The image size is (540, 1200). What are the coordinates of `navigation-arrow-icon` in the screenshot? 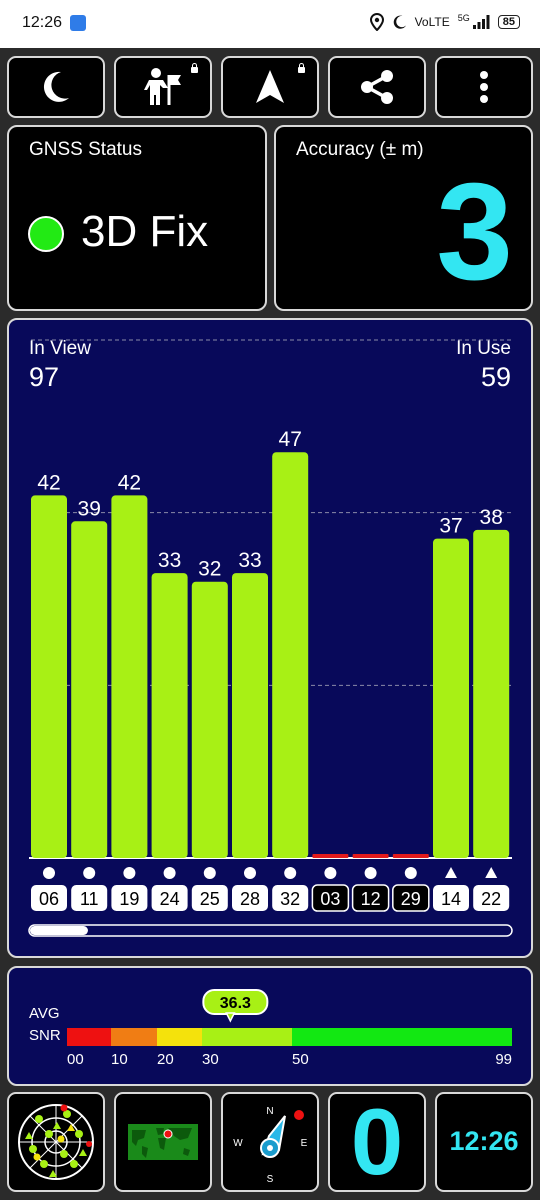 It's located at (270, 86).